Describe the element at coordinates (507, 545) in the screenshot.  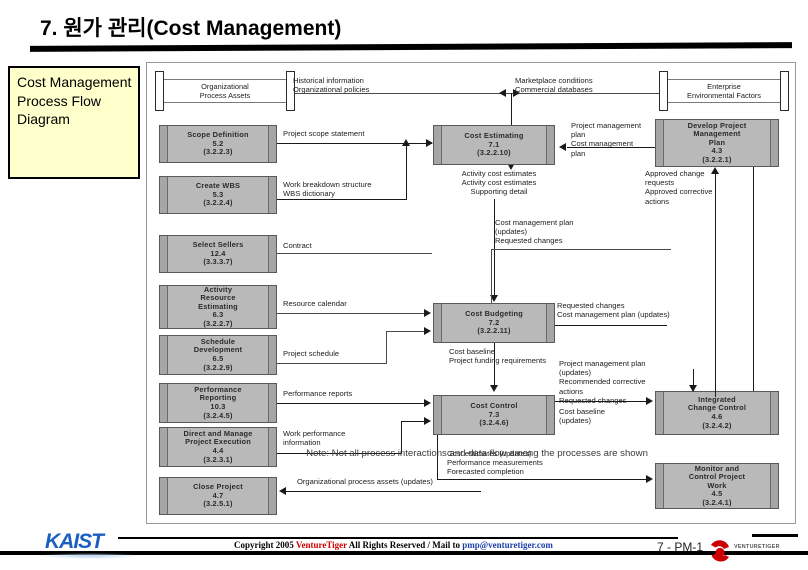
I see `contact-email: pmp@venturetiger.com` at that location.